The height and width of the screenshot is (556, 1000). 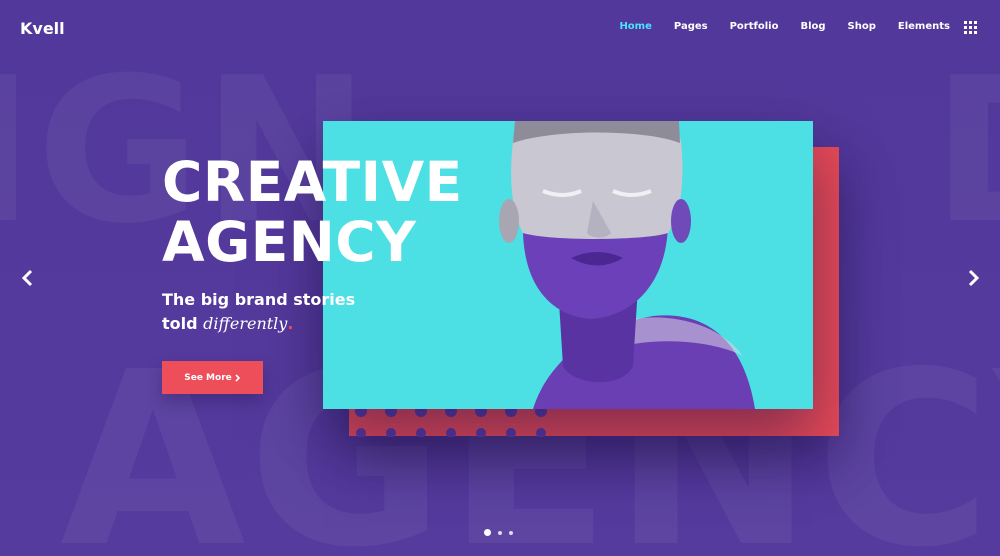 I want to click on subline-plain: told, so click(x=180, y=323).